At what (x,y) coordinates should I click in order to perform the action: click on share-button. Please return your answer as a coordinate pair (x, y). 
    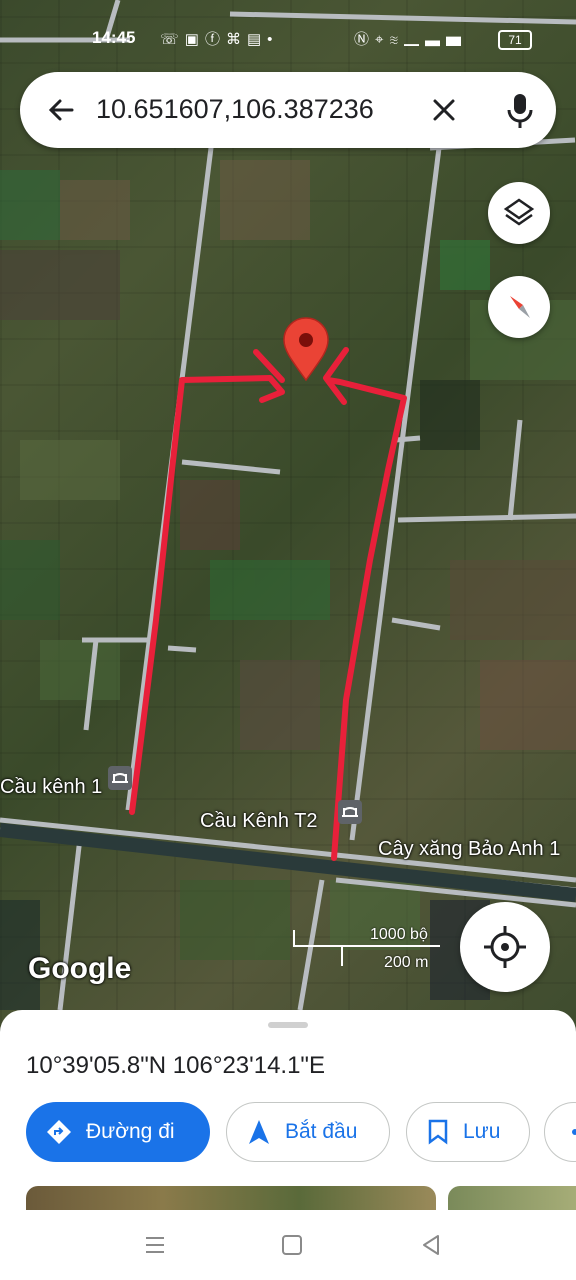
    Looking at the image, I should click on (560, 1132).